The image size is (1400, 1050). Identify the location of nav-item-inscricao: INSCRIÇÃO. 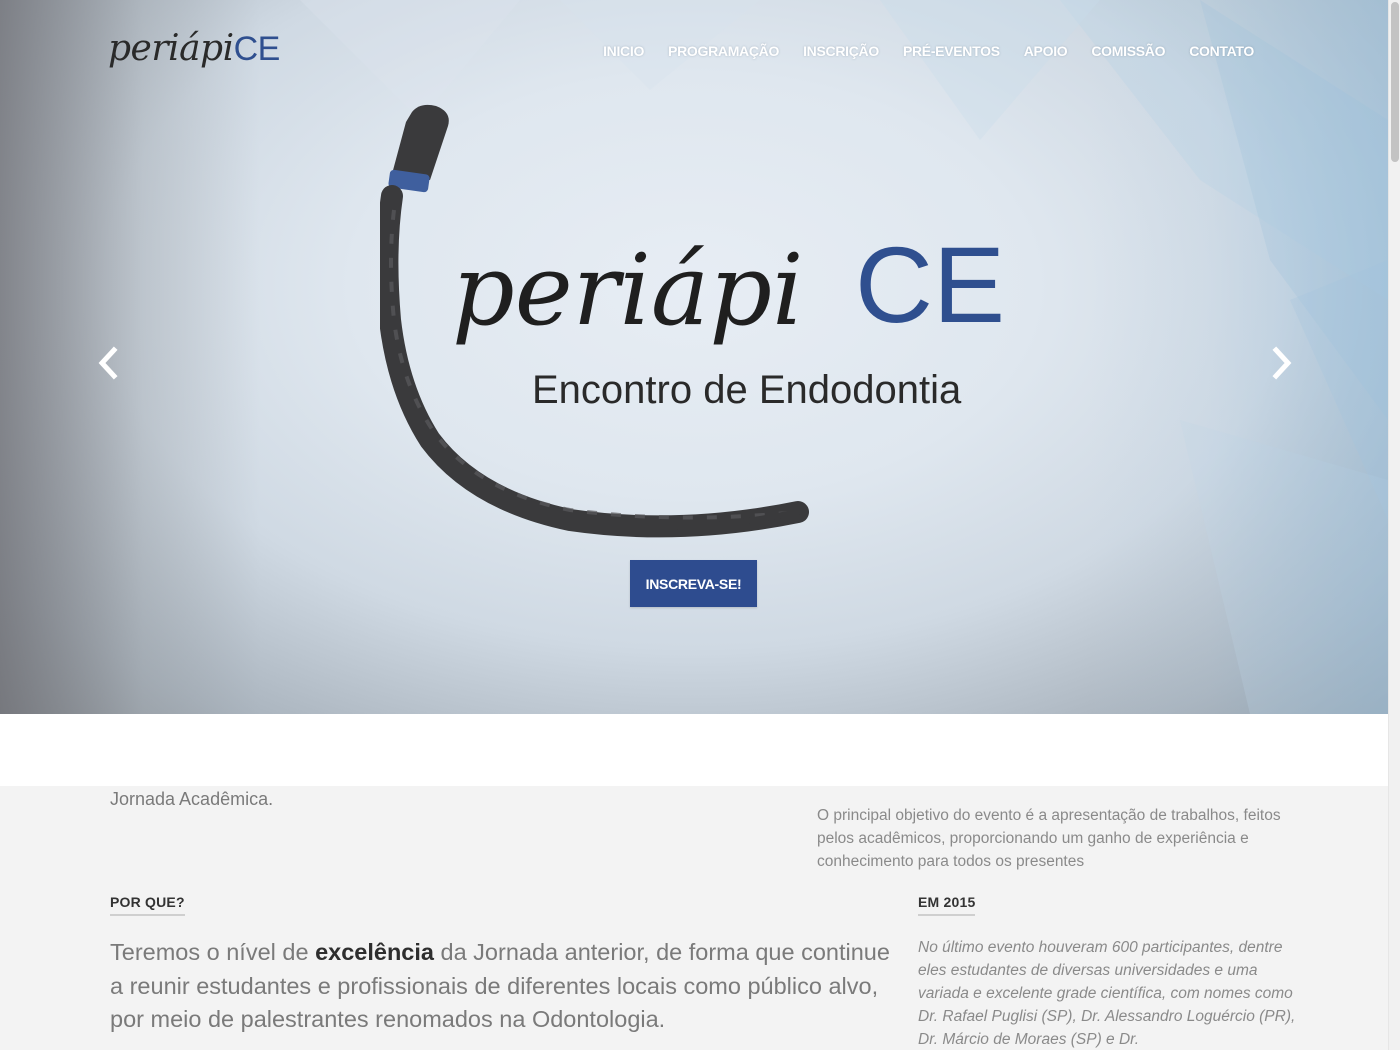
(841, 51).